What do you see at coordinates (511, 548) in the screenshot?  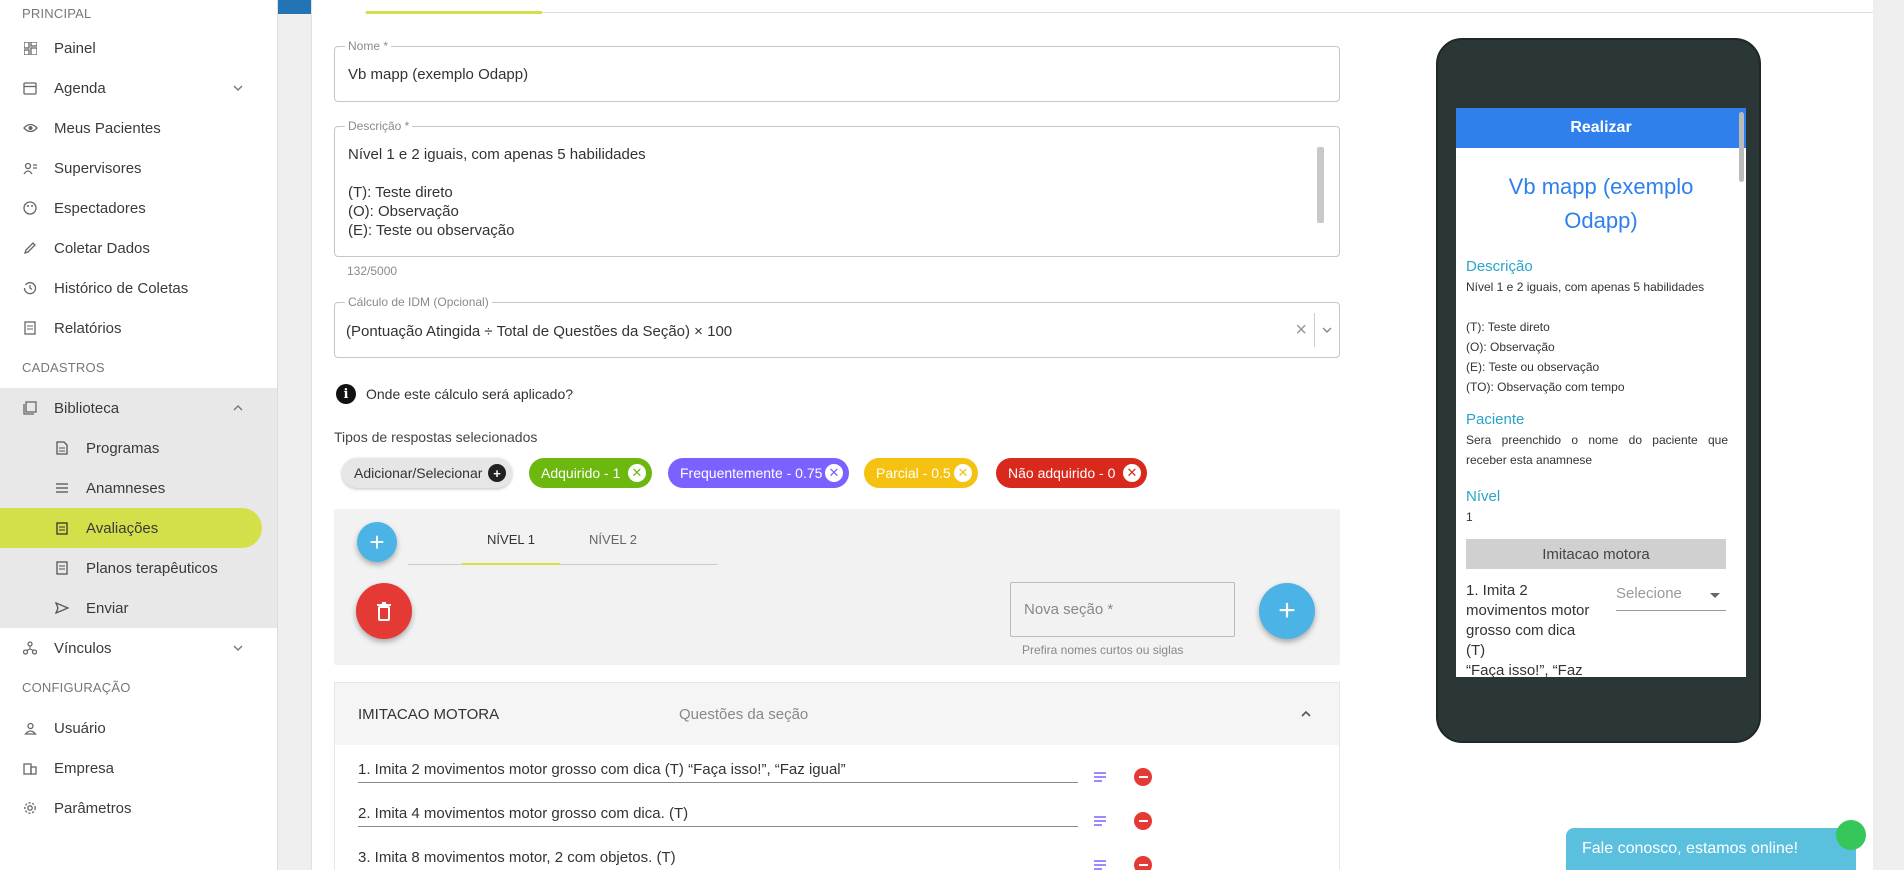 I see `tab-nivel-1: NÍVEL 1` at bounding box center [511, 548].